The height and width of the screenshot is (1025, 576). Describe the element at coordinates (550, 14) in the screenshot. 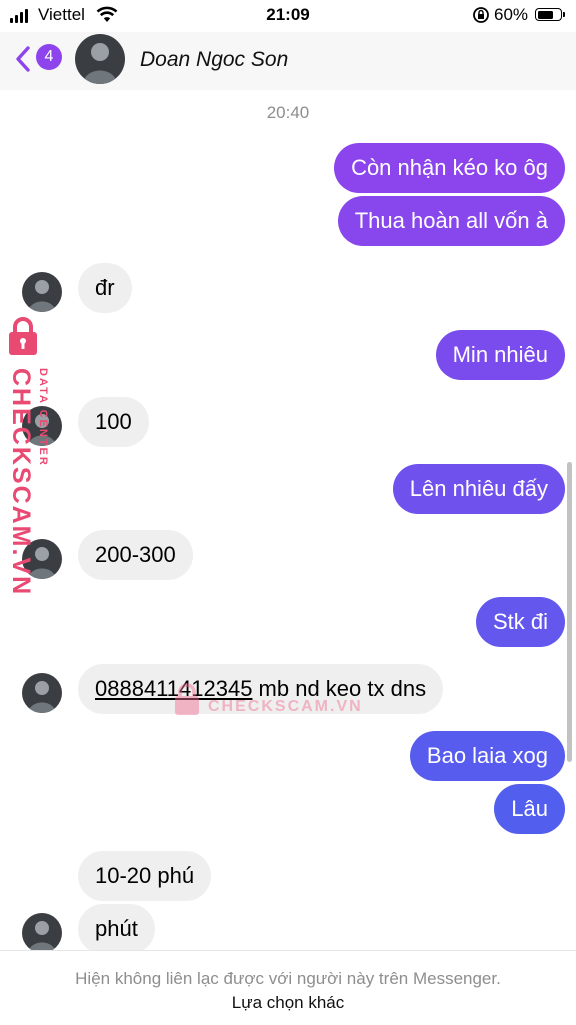

I see `battery-icon` at that location.